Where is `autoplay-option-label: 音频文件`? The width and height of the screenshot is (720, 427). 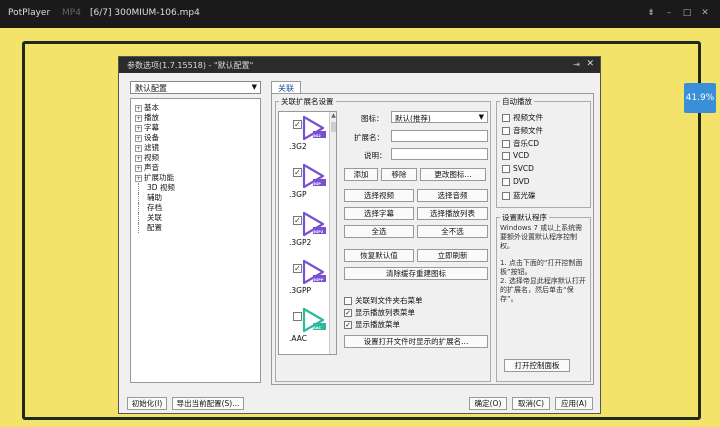
autoplay-option-label: 音频文件 is located at coordinates (528, 130).